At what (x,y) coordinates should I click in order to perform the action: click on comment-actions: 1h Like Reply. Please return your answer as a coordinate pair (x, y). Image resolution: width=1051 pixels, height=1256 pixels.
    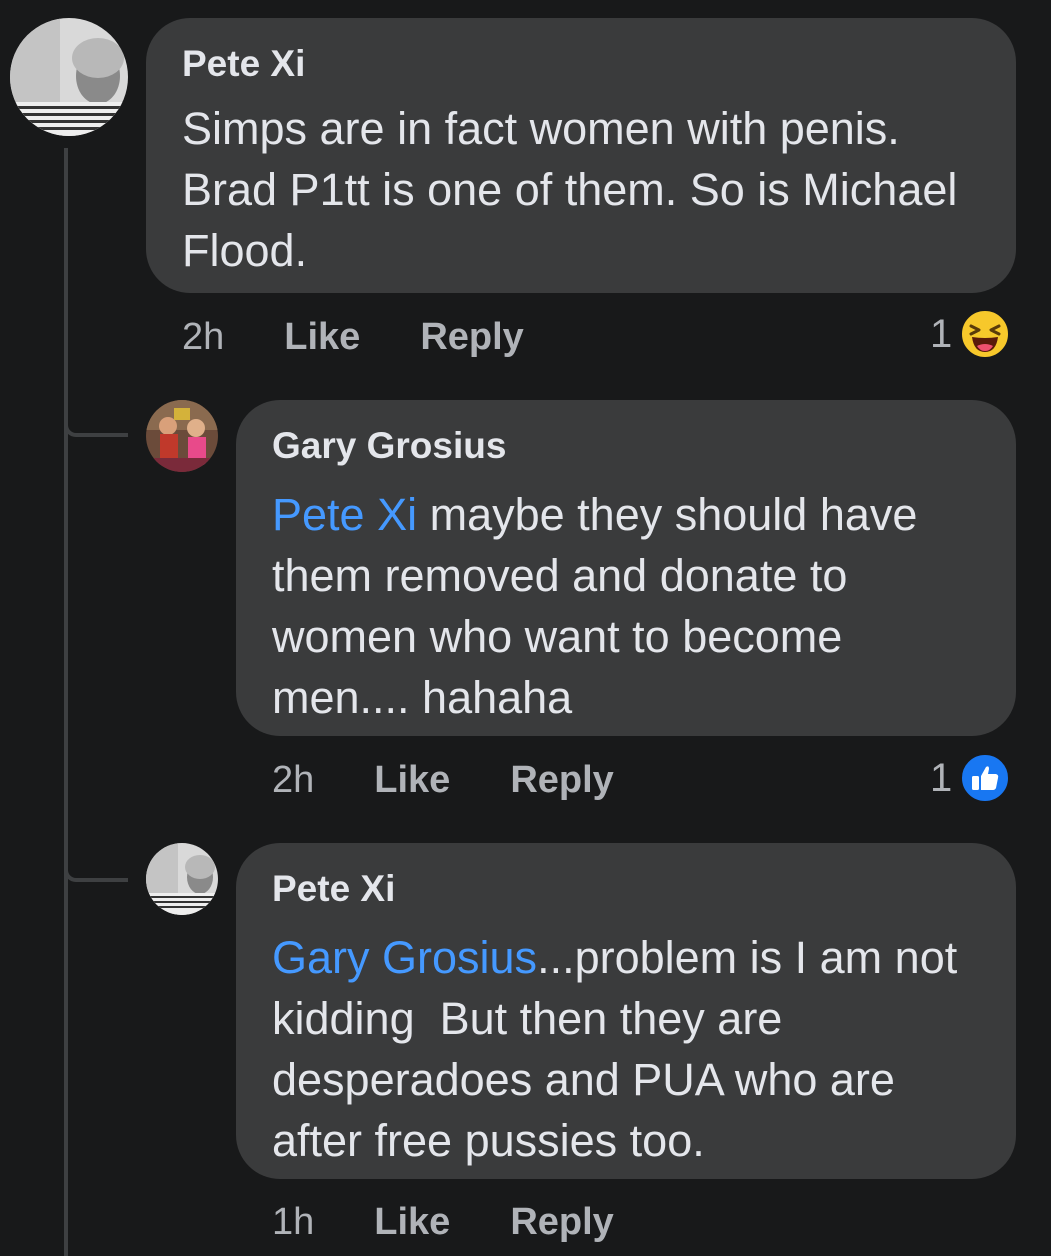
    Looking at the image, I should click on (443, 1222).